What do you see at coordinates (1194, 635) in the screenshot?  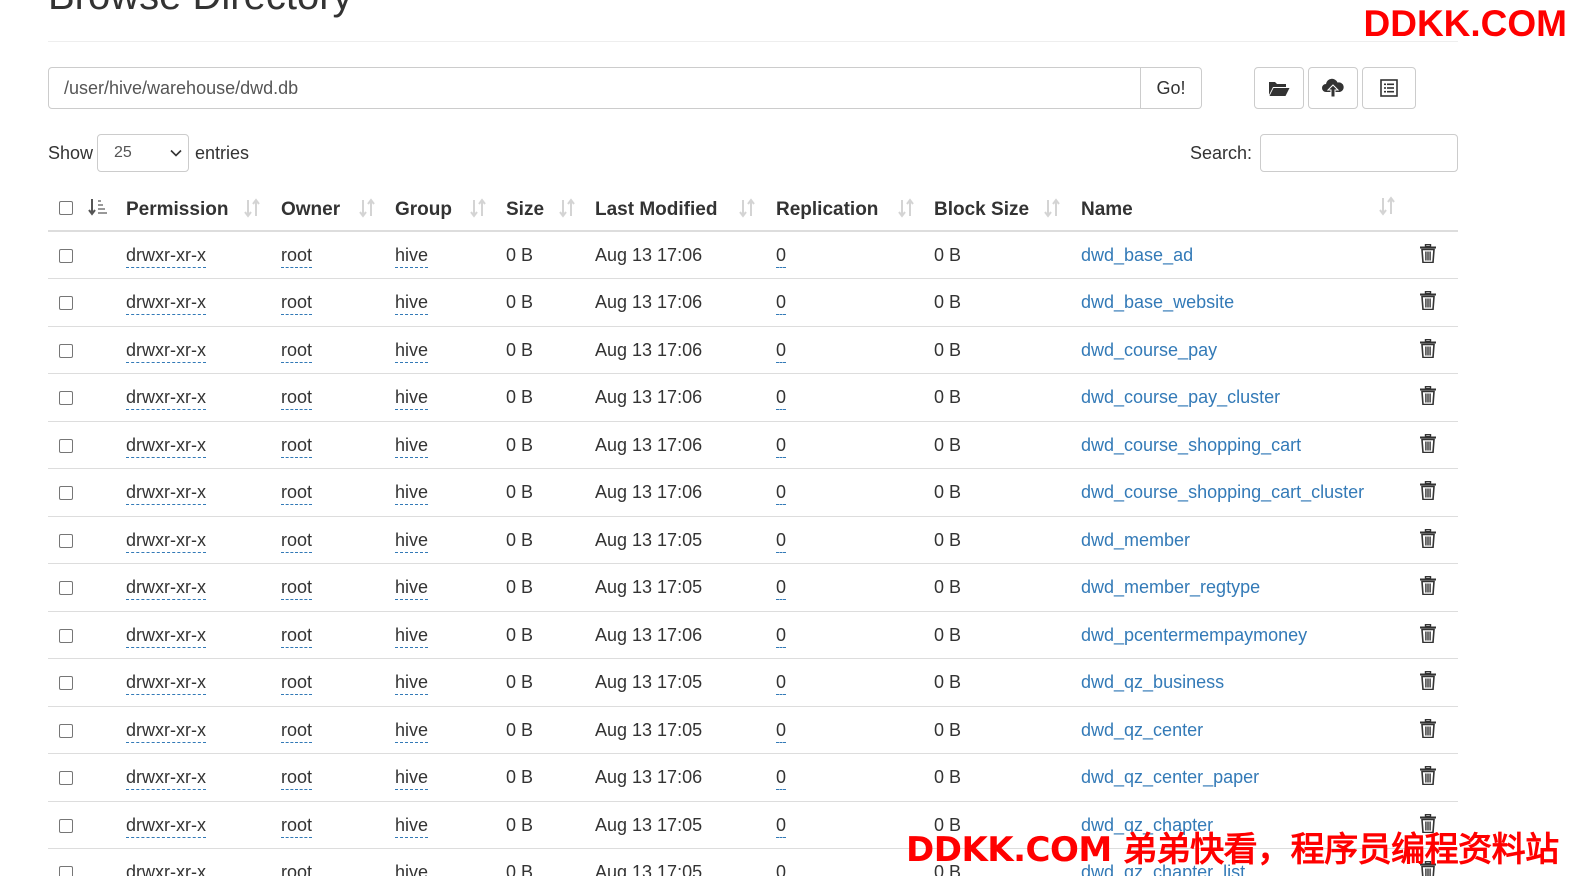 I see `directory-name-link: dwd_pcentermempaymoney` at bounding box center [1194, 635].